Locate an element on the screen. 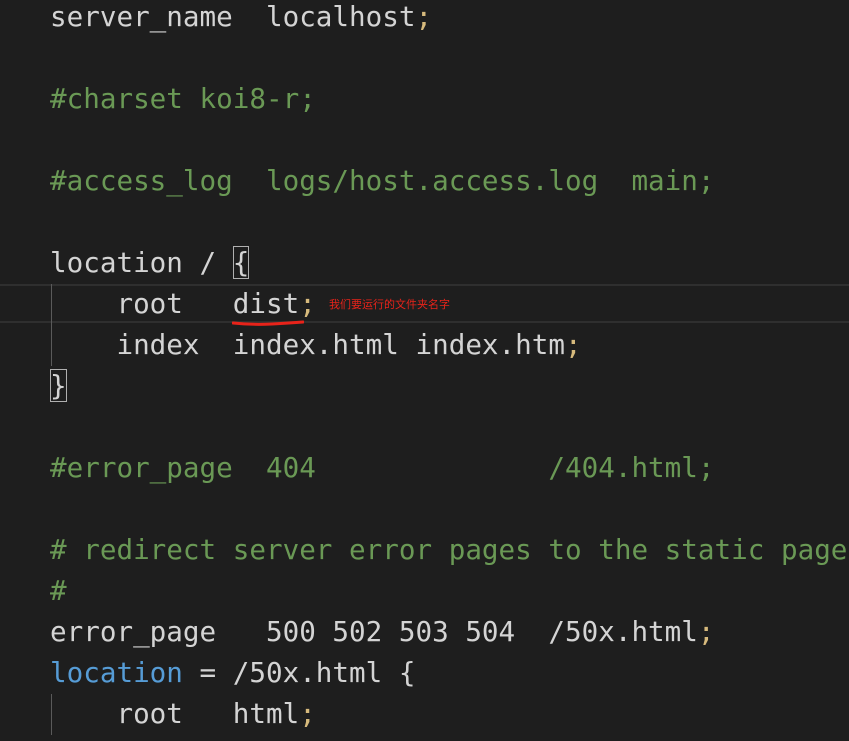  code-line: server_name localhost; is located at coordinates (241, 18).